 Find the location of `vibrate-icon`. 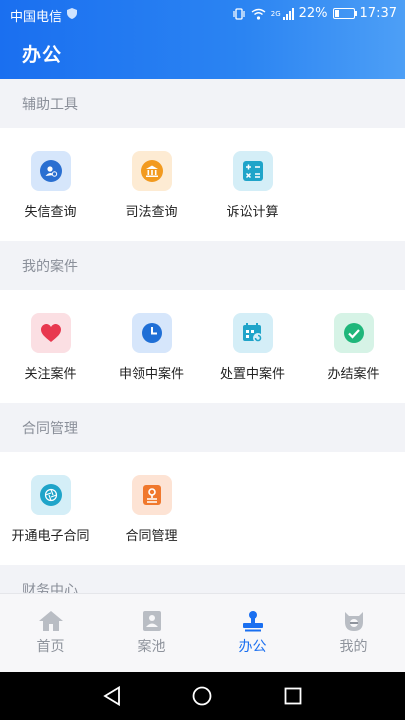

vibrate-icon is located at coordinates (239, 13).